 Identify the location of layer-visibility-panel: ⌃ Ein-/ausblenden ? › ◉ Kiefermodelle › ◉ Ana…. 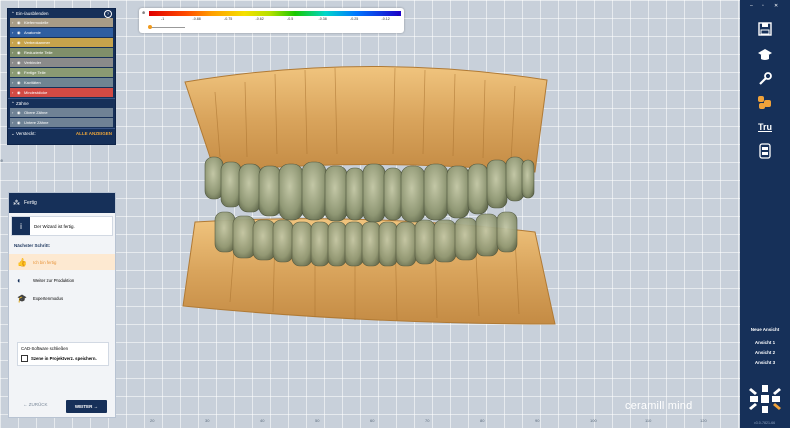
(61, 76).